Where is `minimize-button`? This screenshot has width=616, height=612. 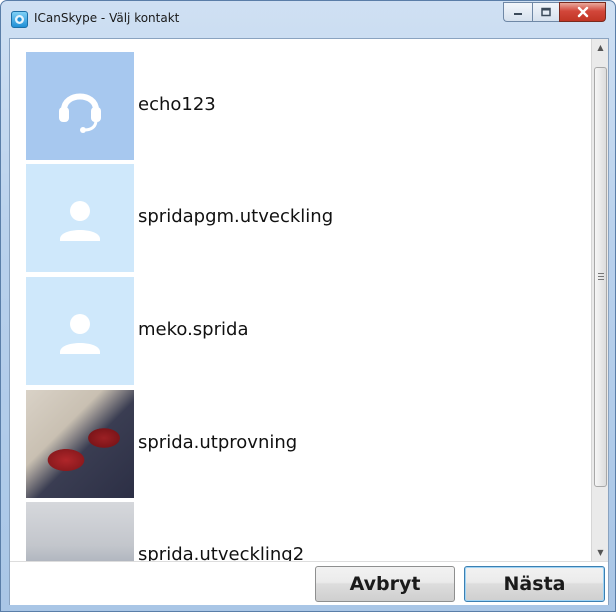
minimize-button is located at coordinates (517, 12).